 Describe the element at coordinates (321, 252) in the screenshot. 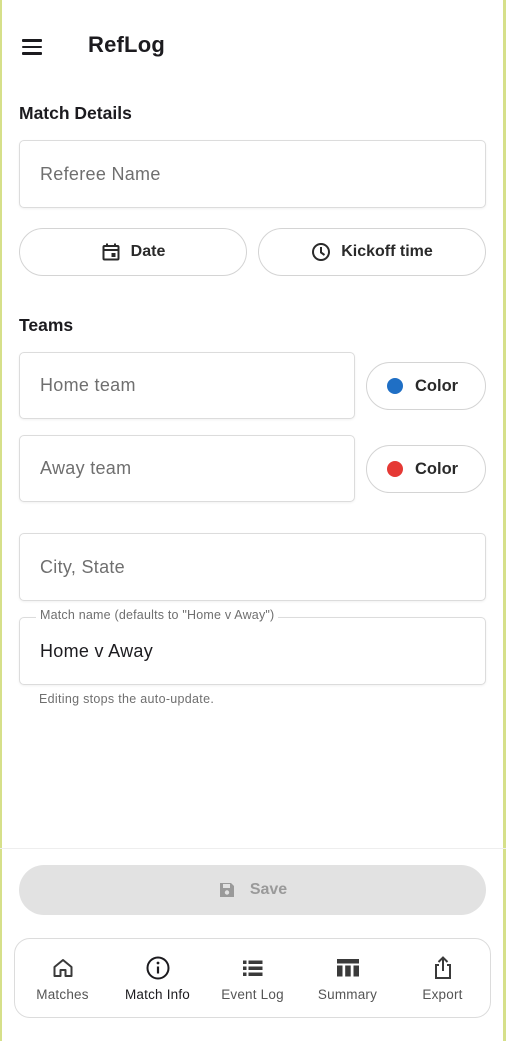

I see `clock-icon` at that location.